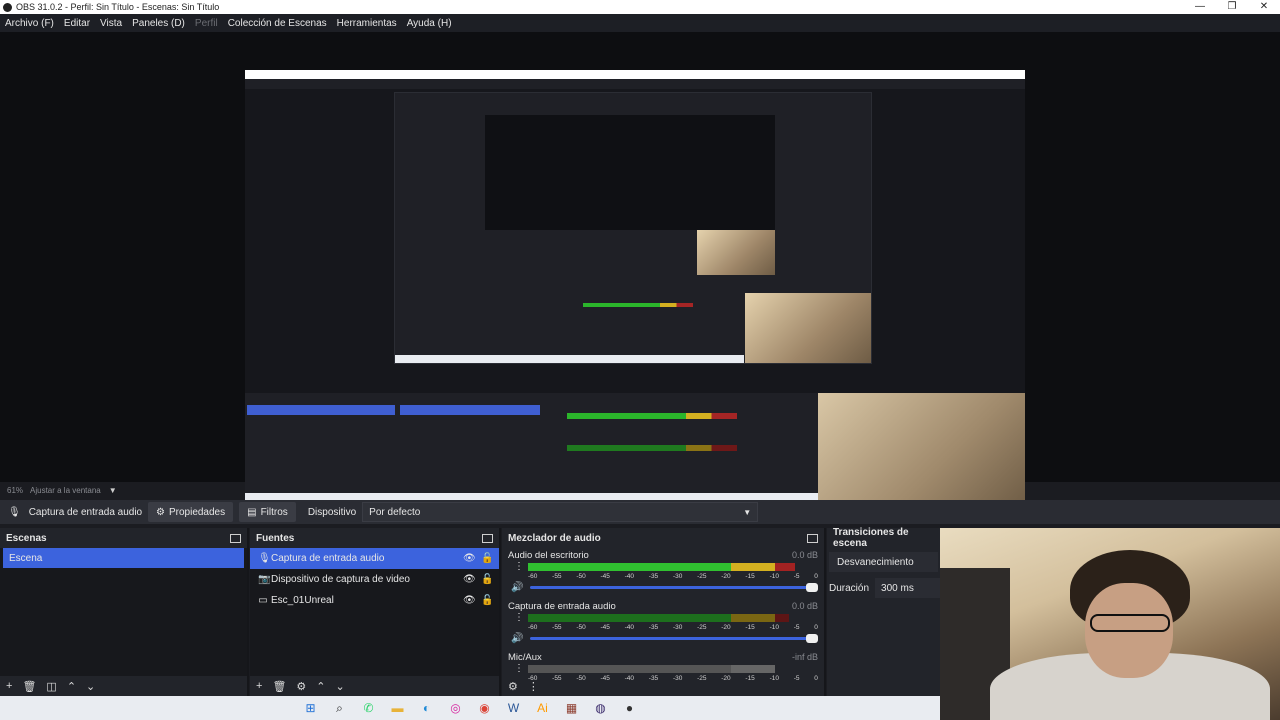 This screenshot has width=1280, height=720. What do you see at coordinates (513, 686) in the screenshot?
I see `advanced-audio-gear-icon: ⚙` at bounding box center [513, 686].